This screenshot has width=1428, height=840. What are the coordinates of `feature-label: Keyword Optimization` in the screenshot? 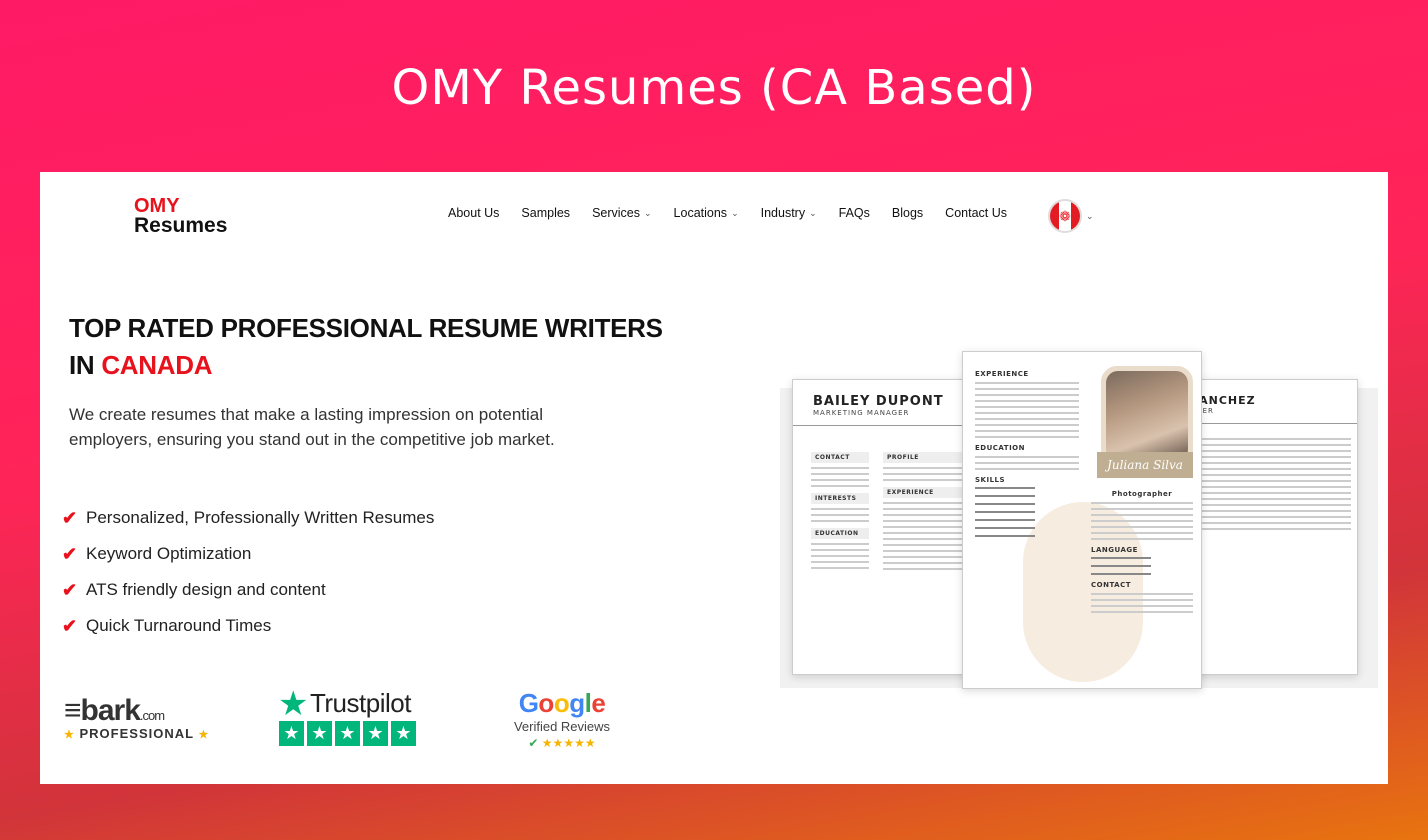 It's located at (169, 553).